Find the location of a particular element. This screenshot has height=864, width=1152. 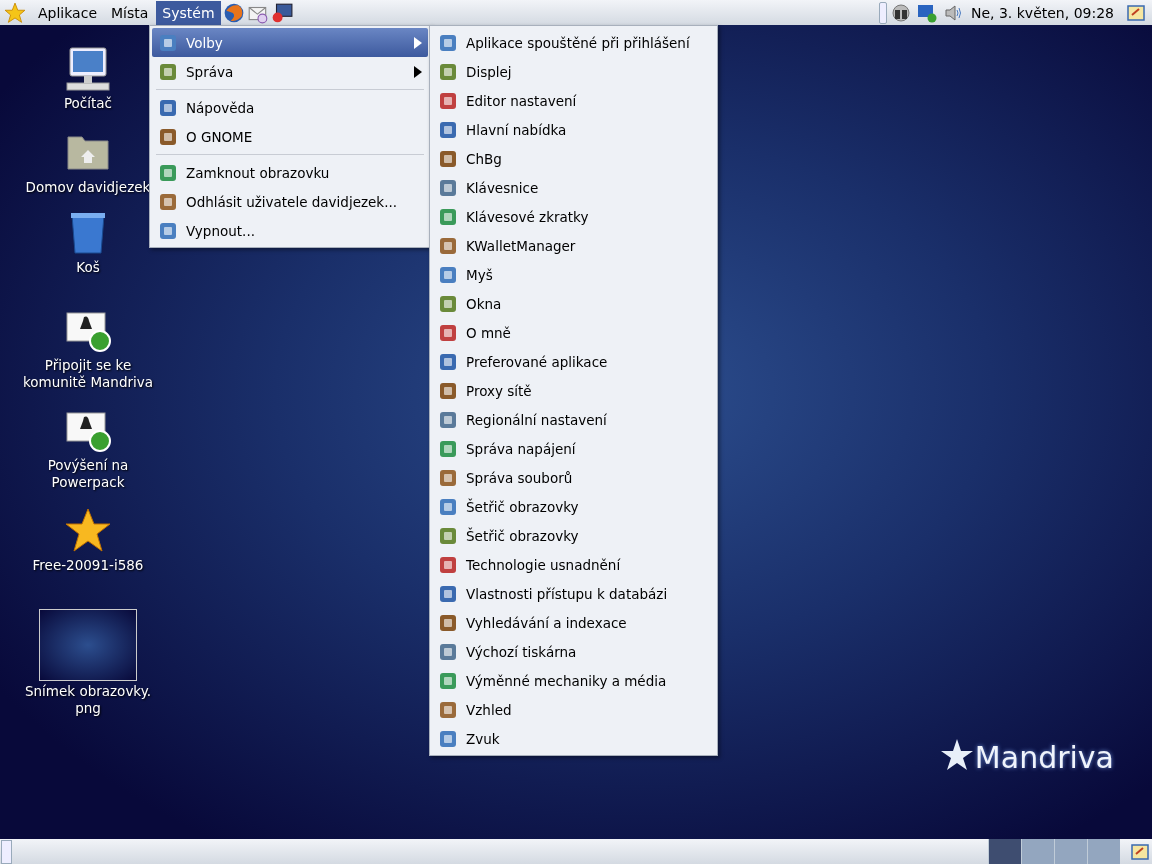

globe-icon is located at coordinates (233, 12).